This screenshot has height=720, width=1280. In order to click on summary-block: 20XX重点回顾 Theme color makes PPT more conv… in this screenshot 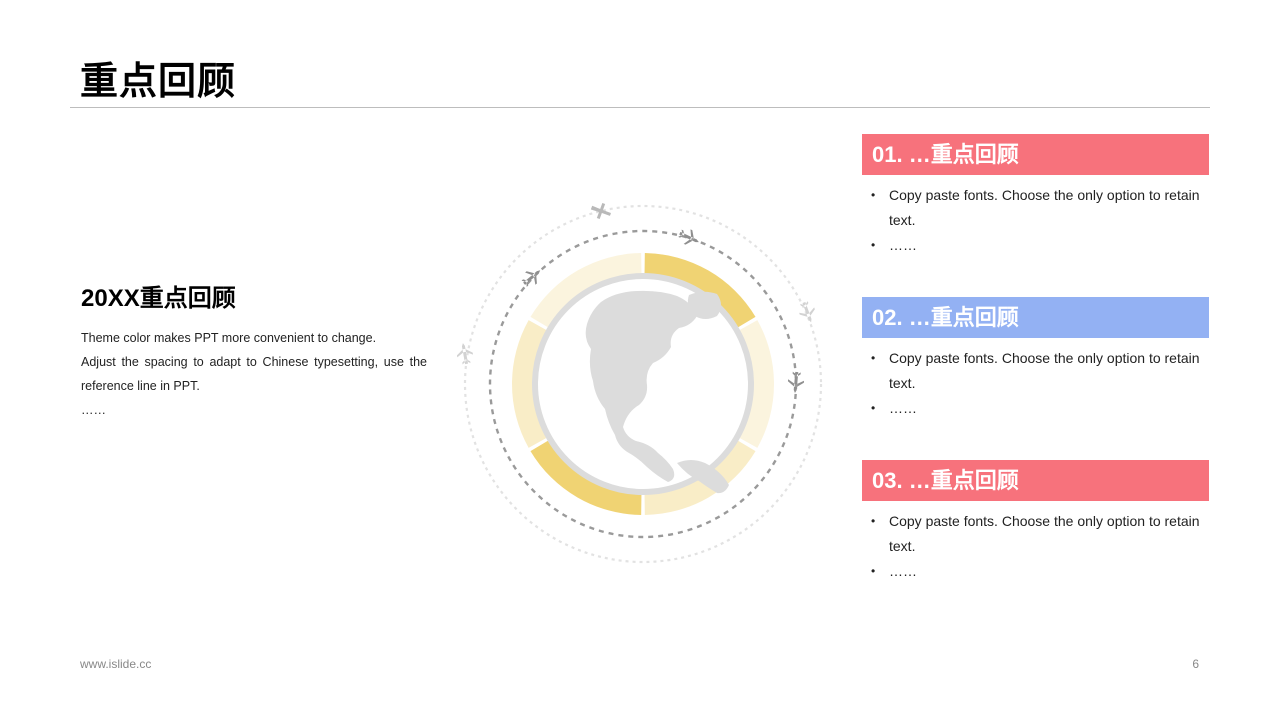, I will do `click(254, 352)`.